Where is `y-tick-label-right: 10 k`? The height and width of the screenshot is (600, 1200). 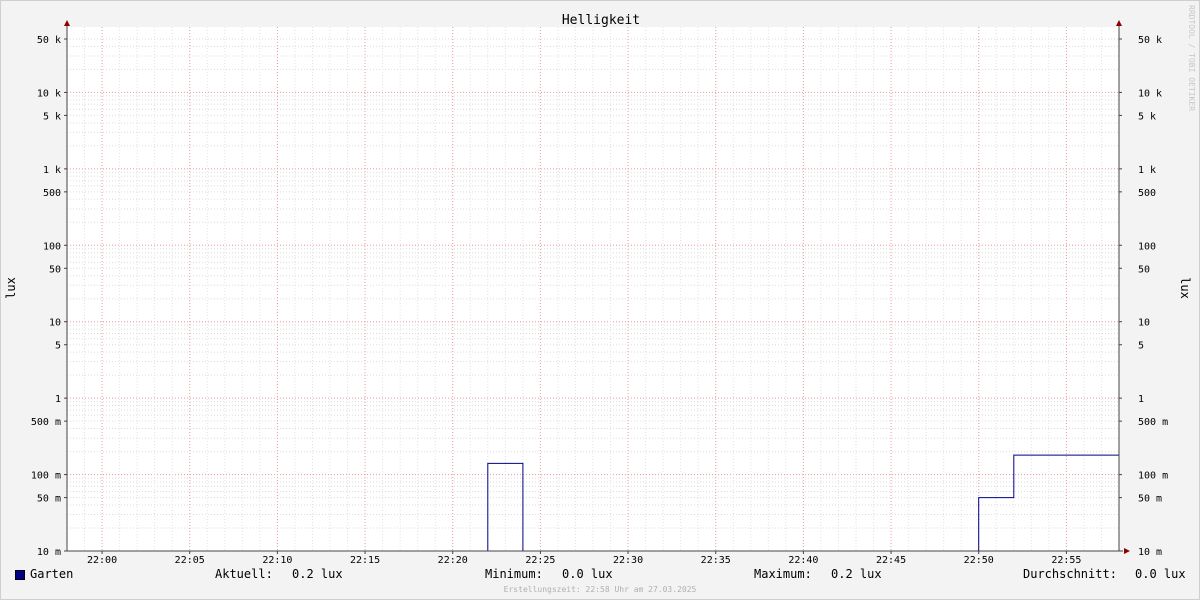 y-tick-label-right: 10 k is located at coordinates (1150, 93).